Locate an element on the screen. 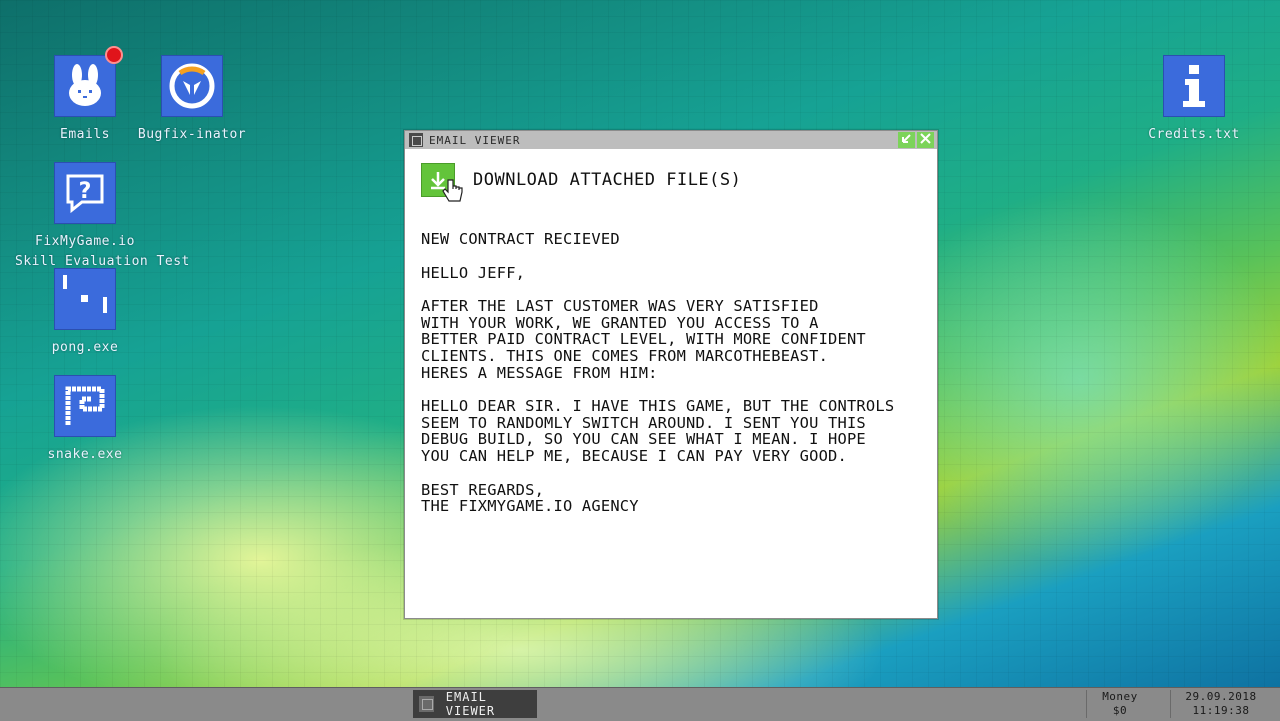  pong-desktop-icon: pong.exe is located at coordinates (85, 313).